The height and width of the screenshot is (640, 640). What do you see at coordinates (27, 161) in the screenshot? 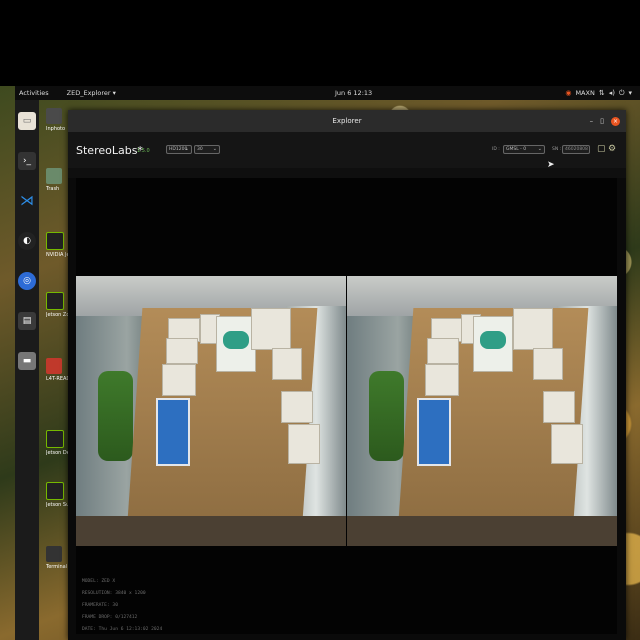
I see `terminal-icon: ›_` at bounding box center [27, 161].